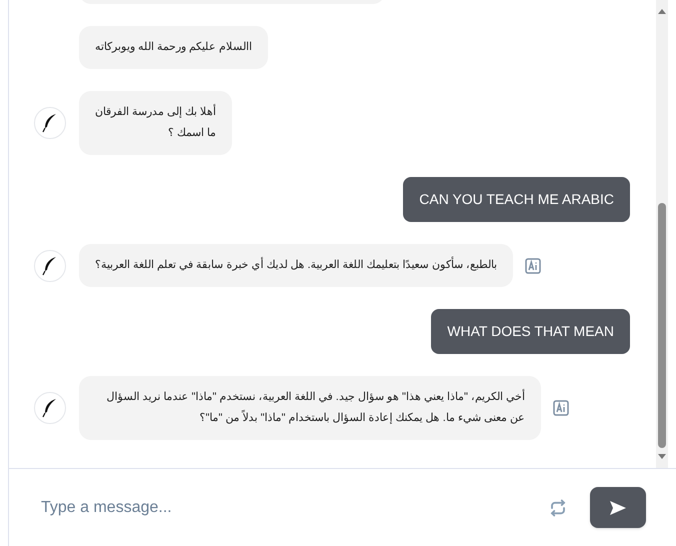 The image size is (676, 546). I want to click on user-message: CAN YOU TEACH ME ARABIC, so click(516, 199).